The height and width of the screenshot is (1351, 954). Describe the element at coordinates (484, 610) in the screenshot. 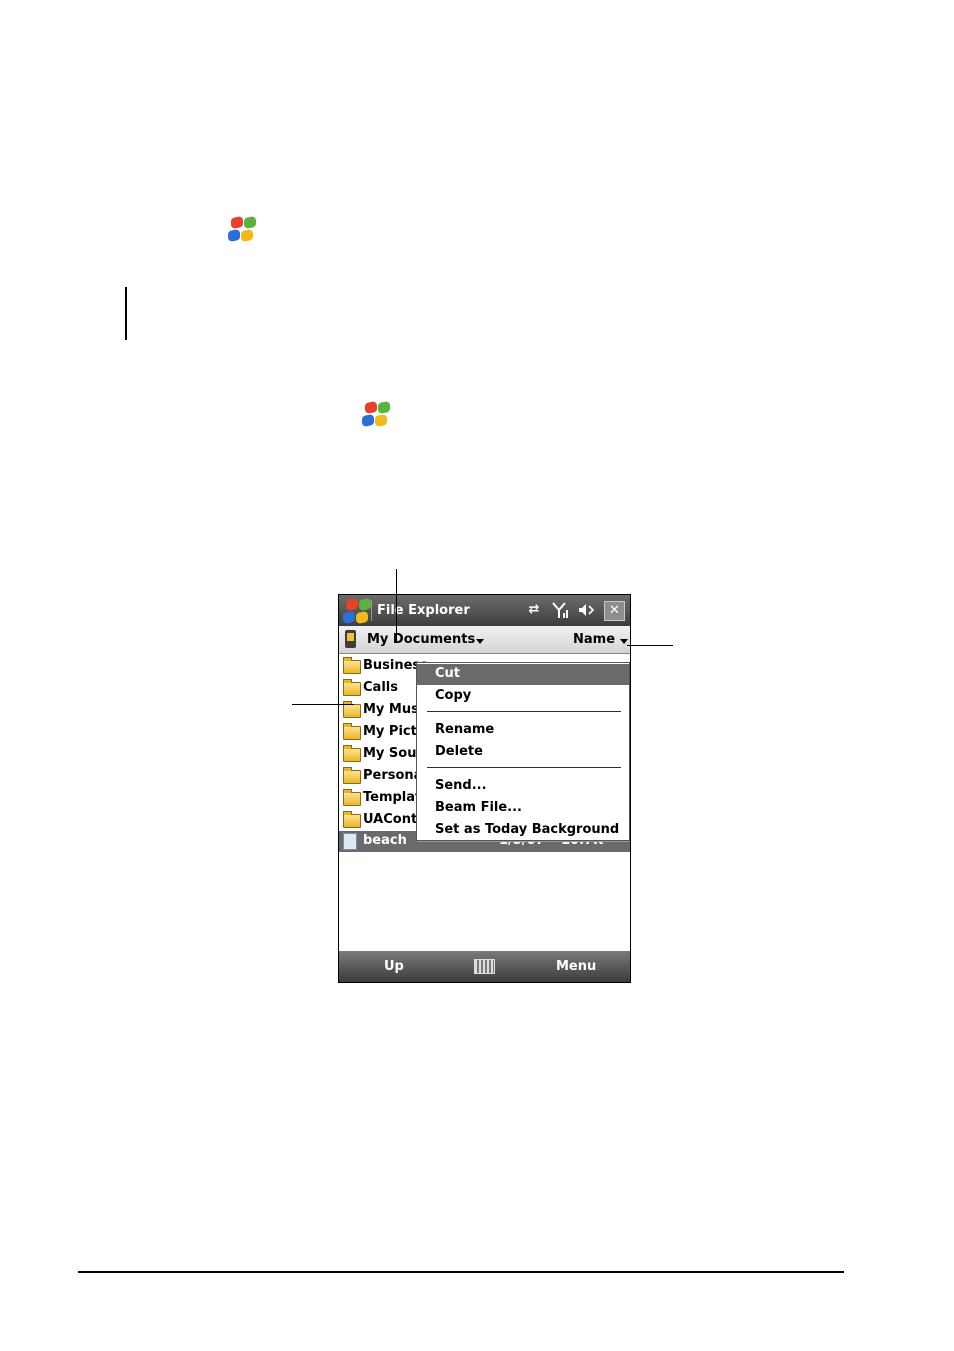

I see `title-bar: File Explorer ⇄ ✕` at that location.